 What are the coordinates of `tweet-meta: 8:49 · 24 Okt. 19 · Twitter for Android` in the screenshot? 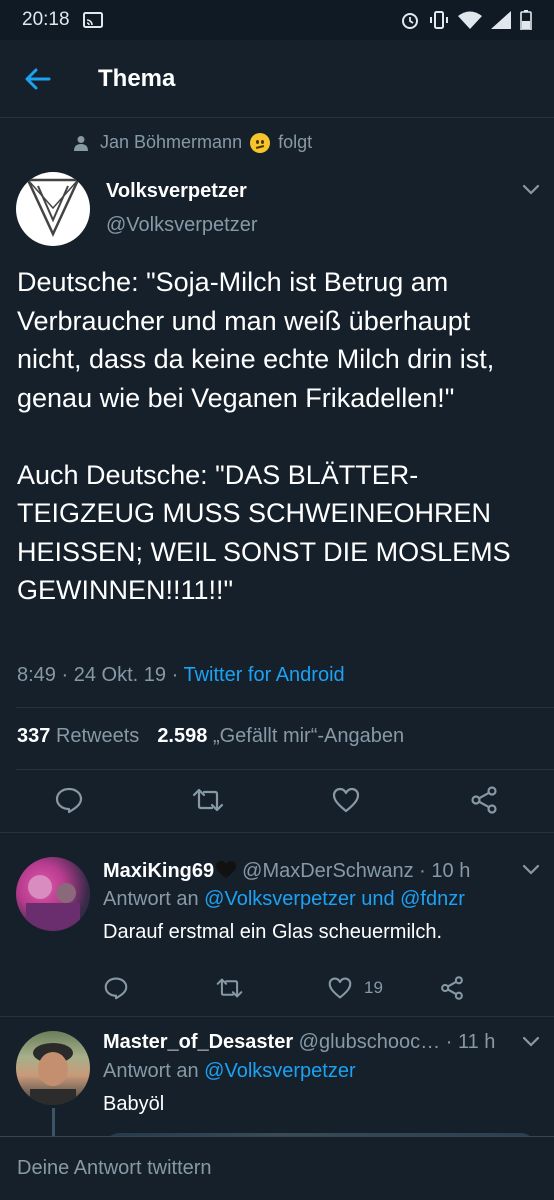 It's located at (181, 675).